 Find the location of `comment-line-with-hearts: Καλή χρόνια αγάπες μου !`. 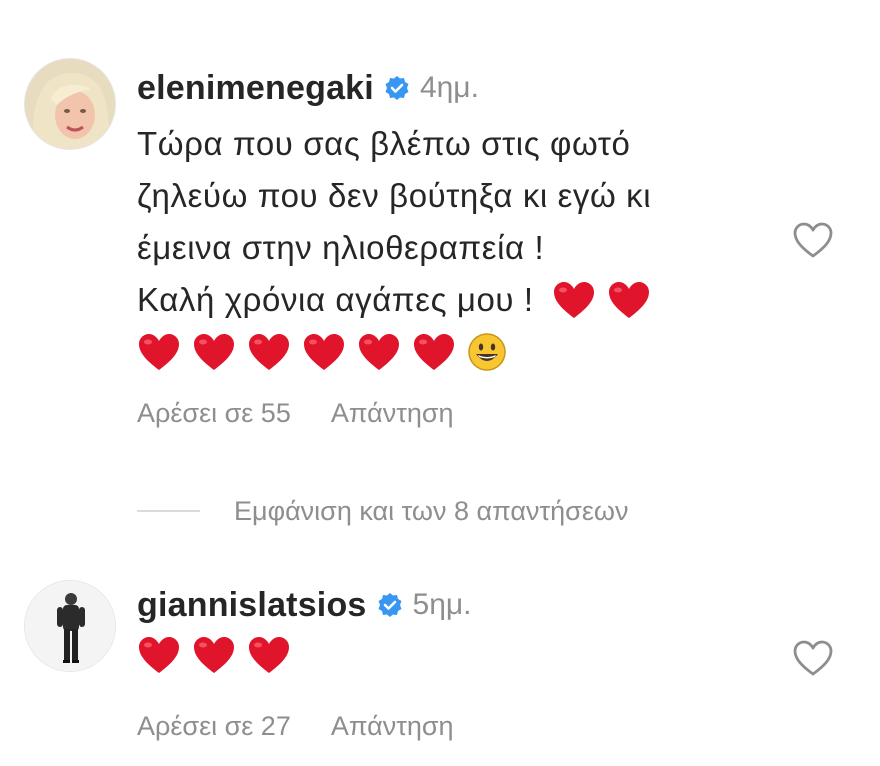

comment-line-with-hearts: Καλή χρόνια αγάπες μου ! is located at coordinates (399, 300).